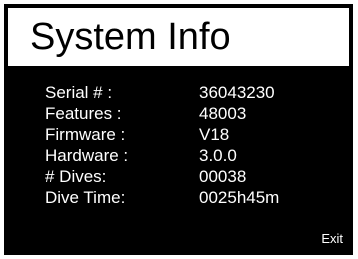 This screenshot has height=259, width=358. Describe the element at coordinates (223, 176) in the screenshot. I see `dives-value: 00038` at that location.